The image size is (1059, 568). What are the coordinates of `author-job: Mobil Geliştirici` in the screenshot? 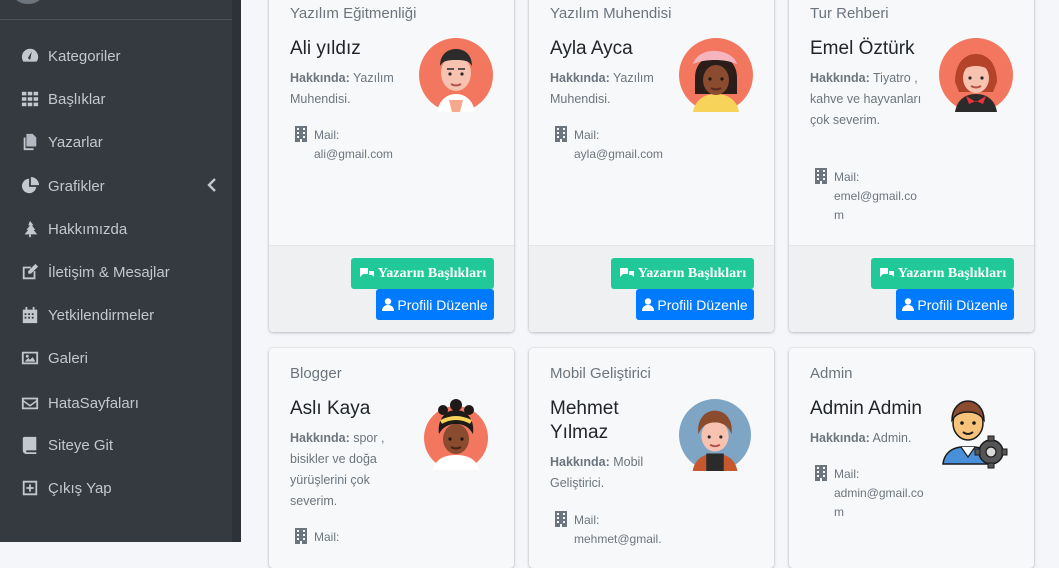 It's located at (600, 373).